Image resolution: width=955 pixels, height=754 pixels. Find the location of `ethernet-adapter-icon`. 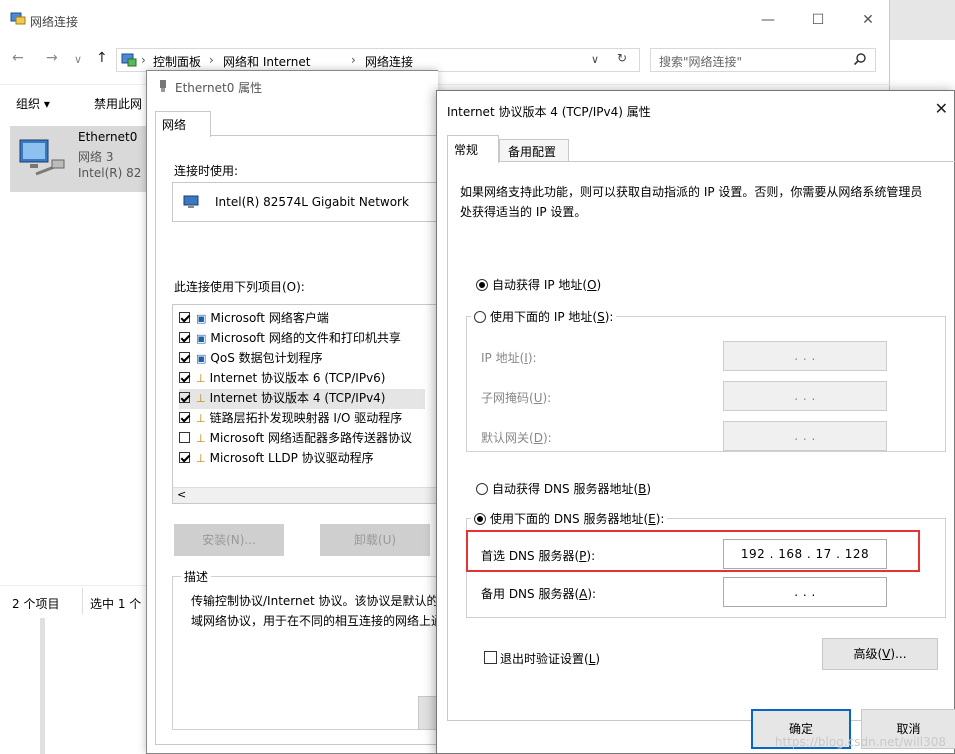

ethernet-adapter-icon is located at coordinates (42, 160).